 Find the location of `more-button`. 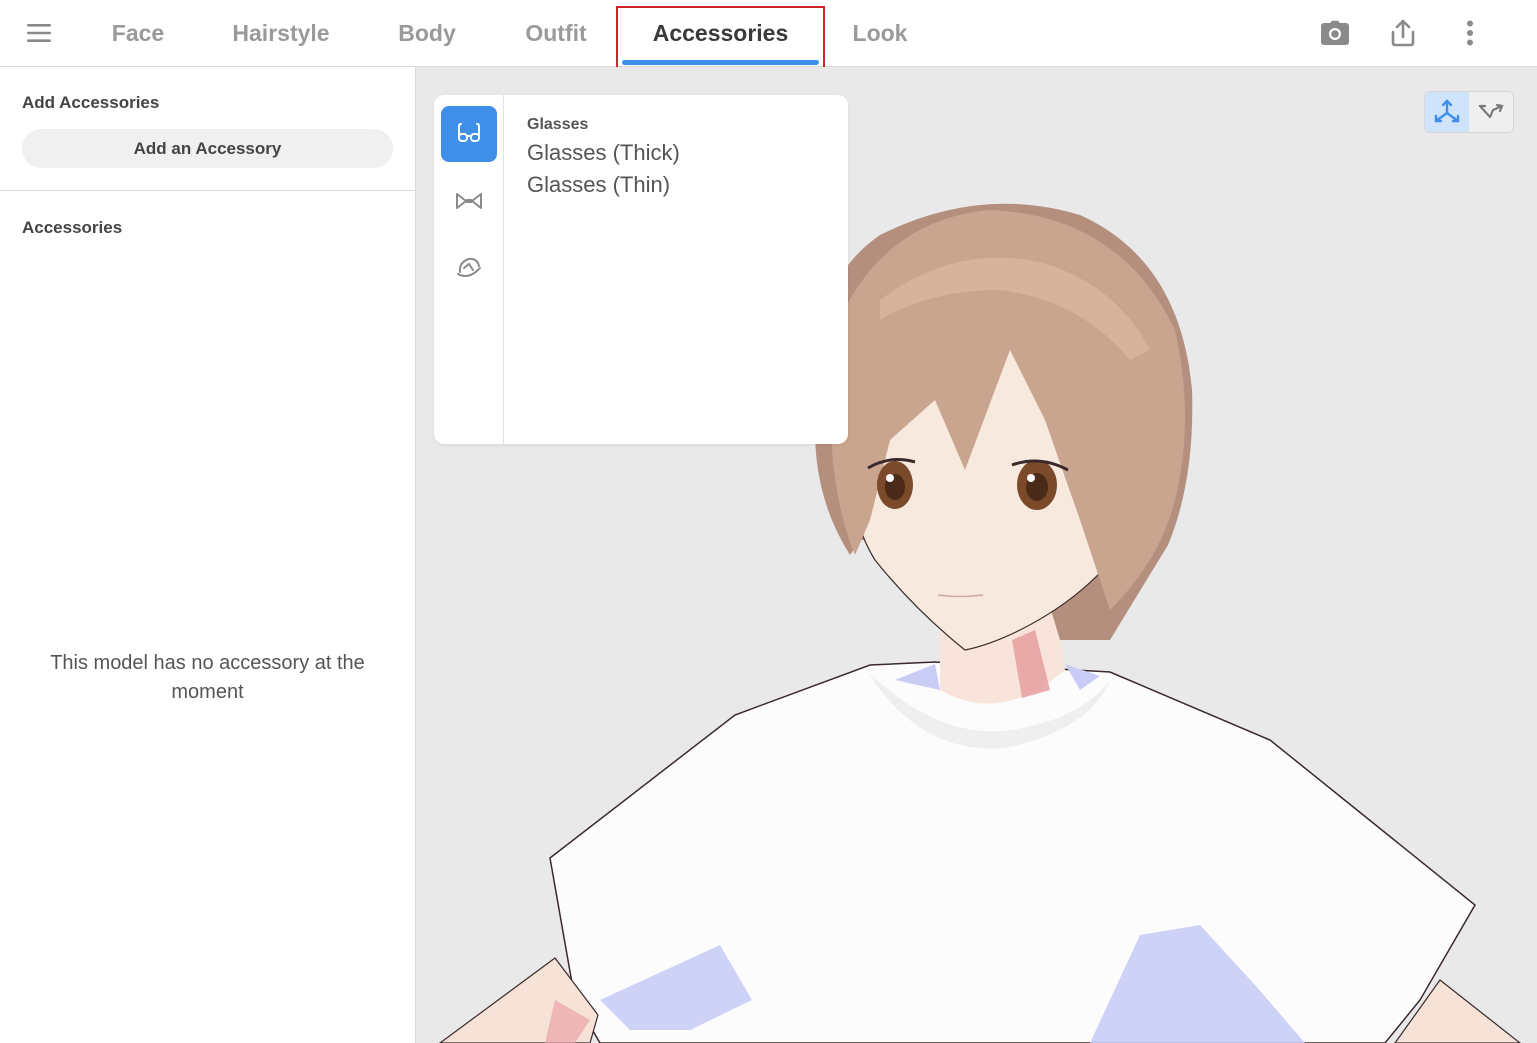

more-button is located at coordinates (1470, 33).